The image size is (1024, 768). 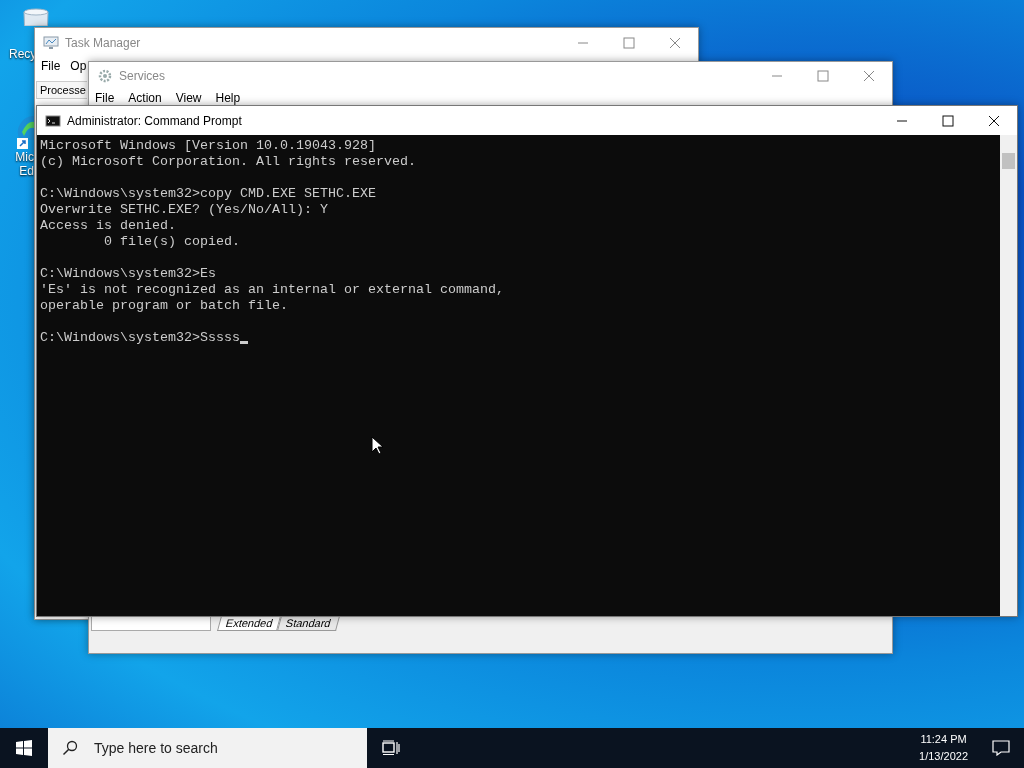 What do you see at coordinates (943, 739) in the screenshot?
I see `clock-time: 11:24 PM` at bounding box center [943, 739].